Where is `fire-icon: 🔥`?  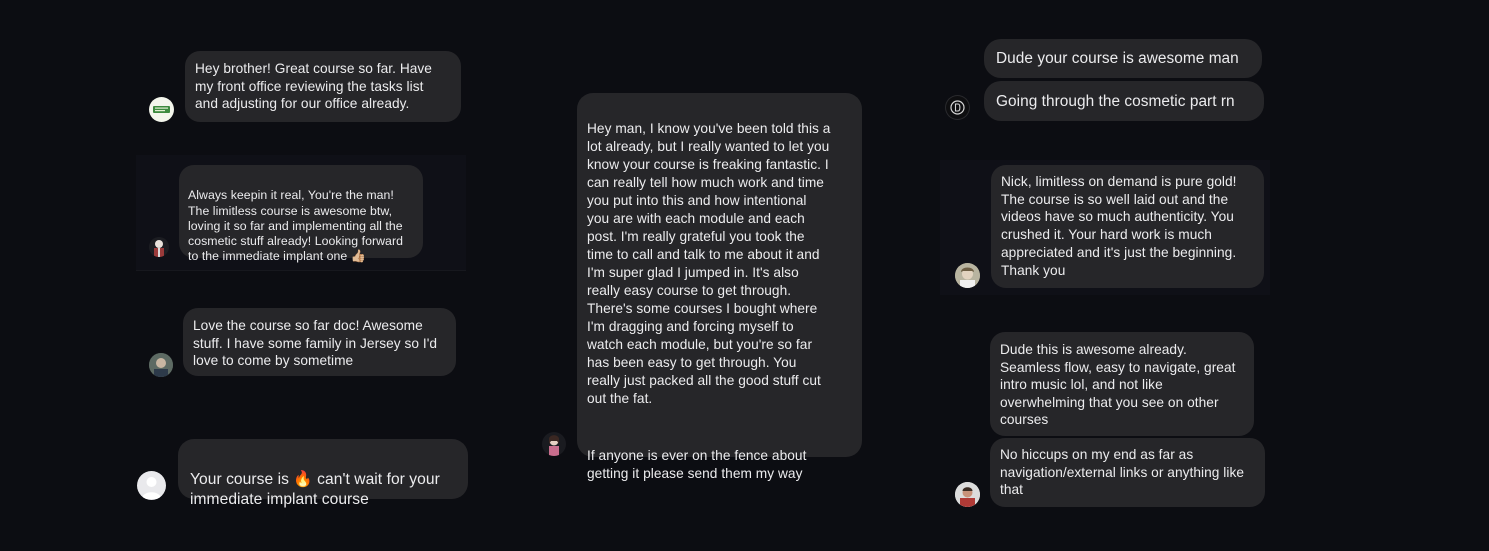 fire-icon: 🔥 is located at coordinates (303, 479).